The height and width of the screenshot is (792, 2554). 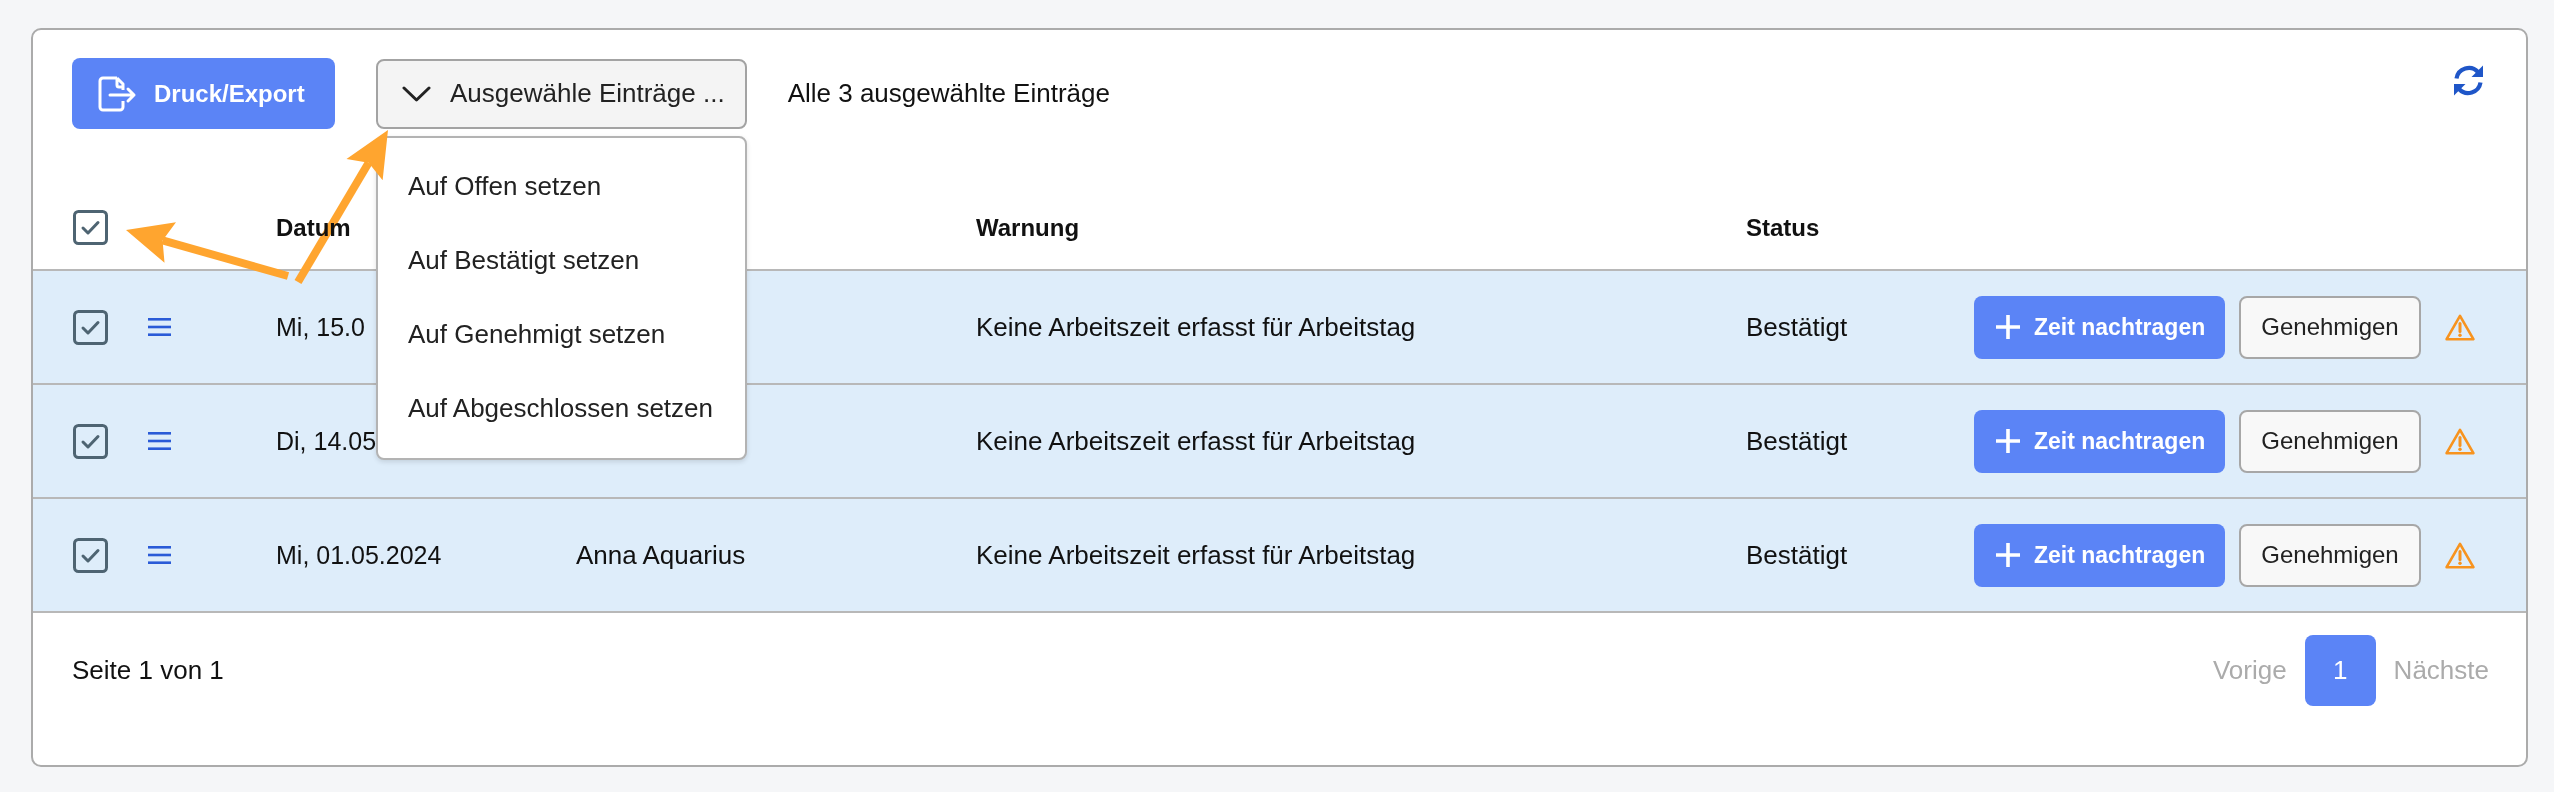 I want to click on refresh-icon, so click(x=2468, y=80).